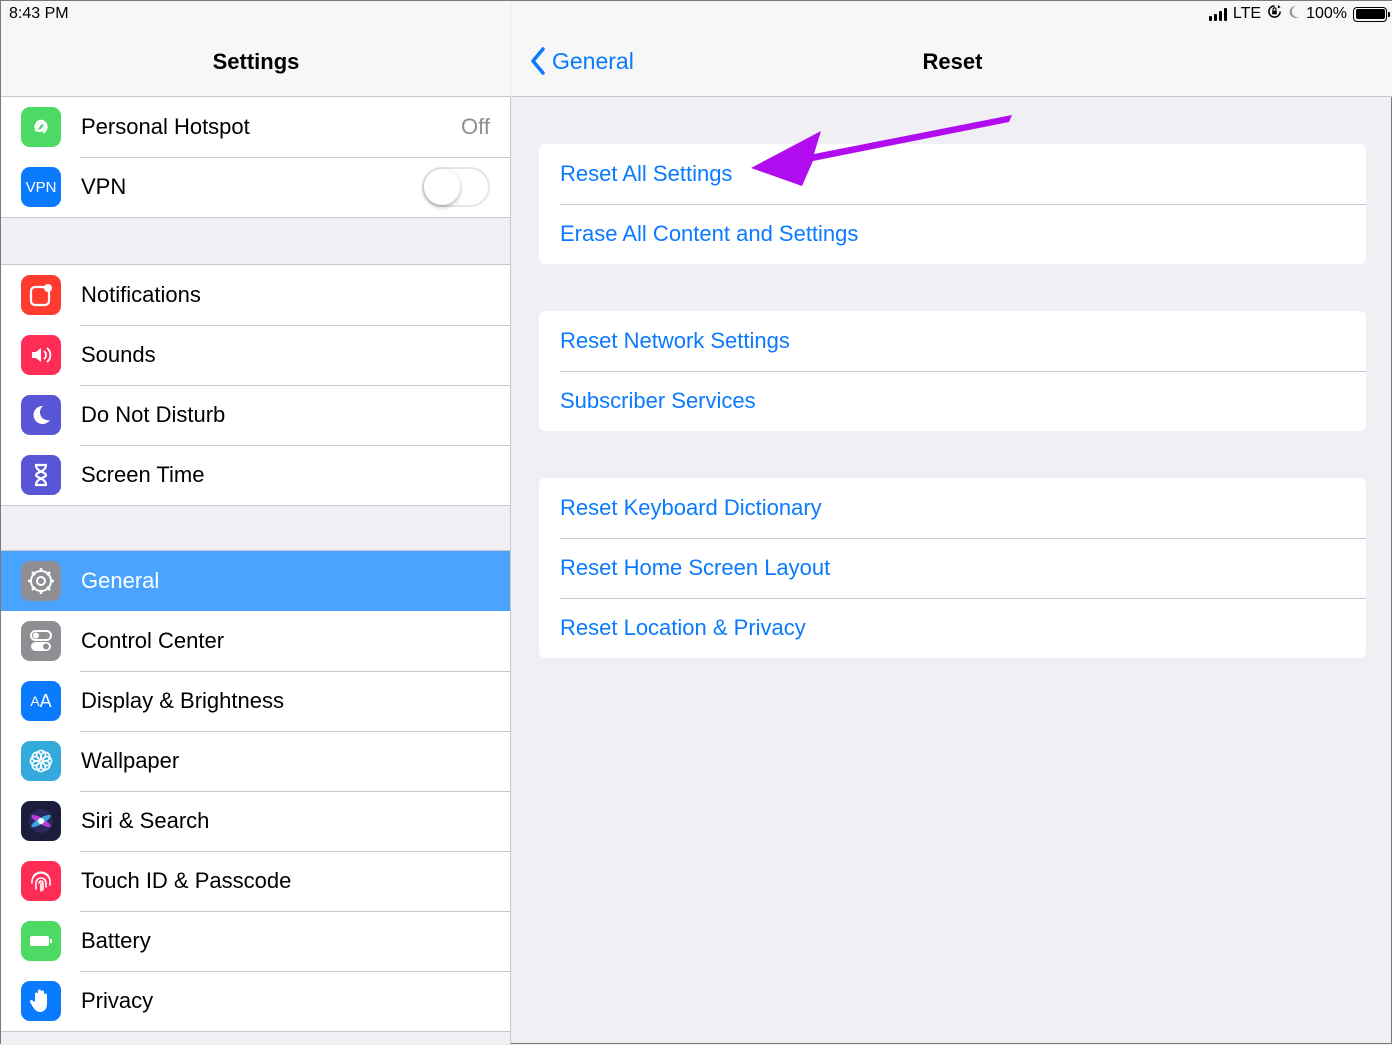 This screenshot has width=1392, height=1045. Describe the element at coordinates (256, 61) in the screenshot. I see `sidebar-title: Settings` at that location.